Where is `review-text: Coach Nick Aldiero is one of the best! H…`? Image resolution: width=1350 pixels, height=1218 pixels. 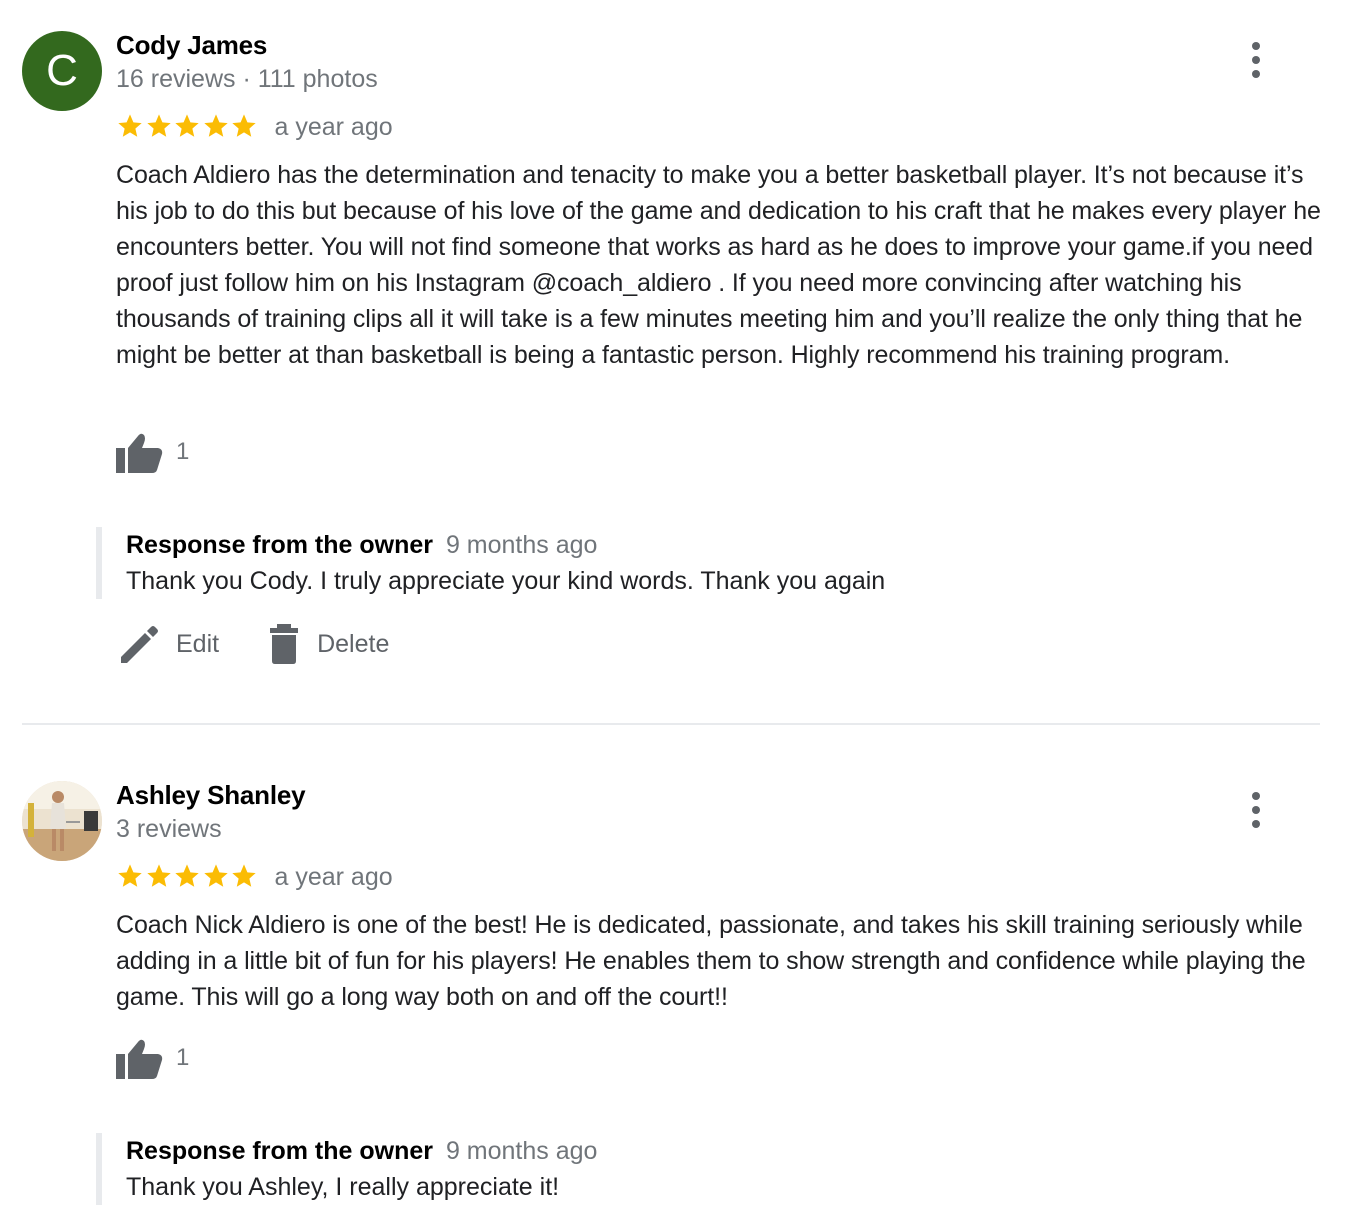
review-text: Coach Nick Aldiero is one of the best! H… is located at coordinates (711, 961).